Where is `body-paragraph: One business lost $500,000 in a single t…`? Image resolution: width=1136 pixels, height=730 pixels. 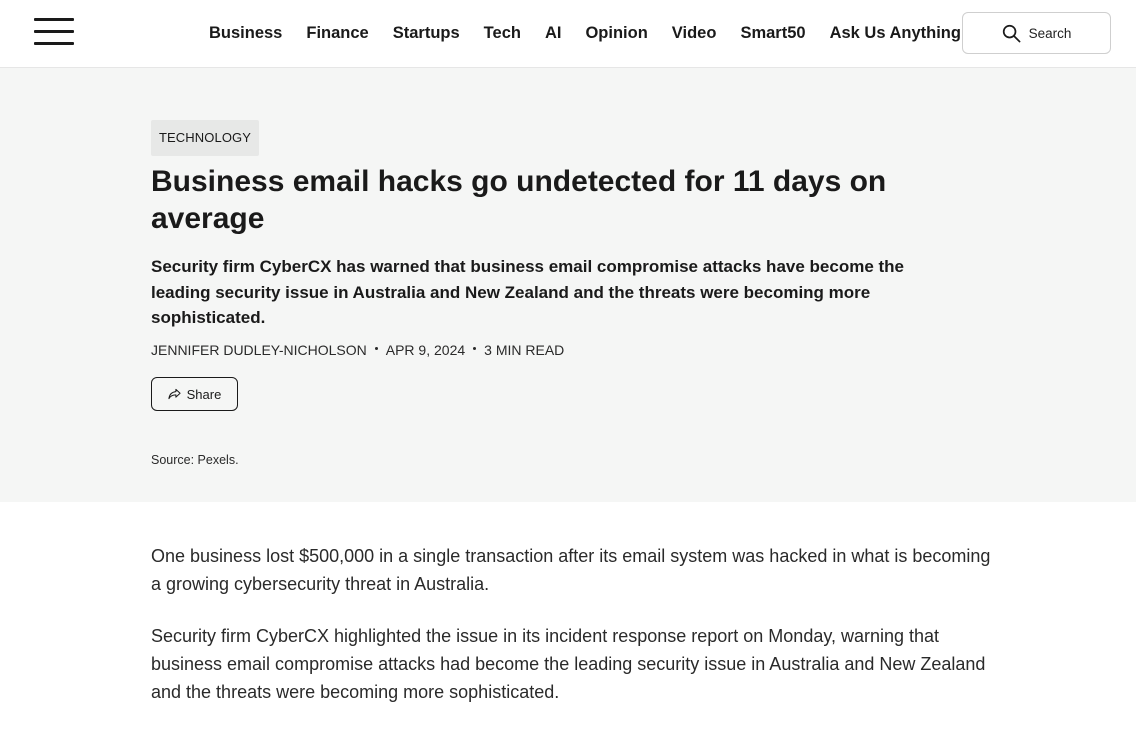 body-paragraph: One business lost $500,000 in a single t… is located at coordinates (571, 570).